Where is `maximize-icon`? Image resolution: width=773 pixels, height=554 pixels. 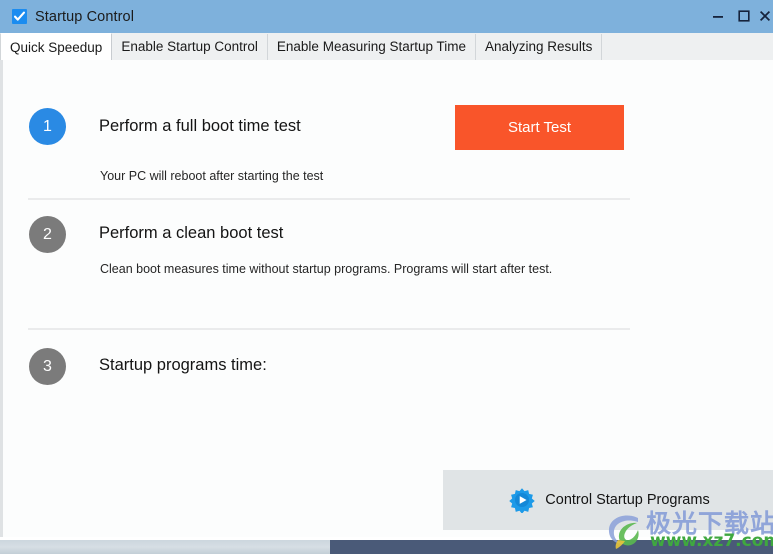
maximize-icon is located at coordinates (744, 16).